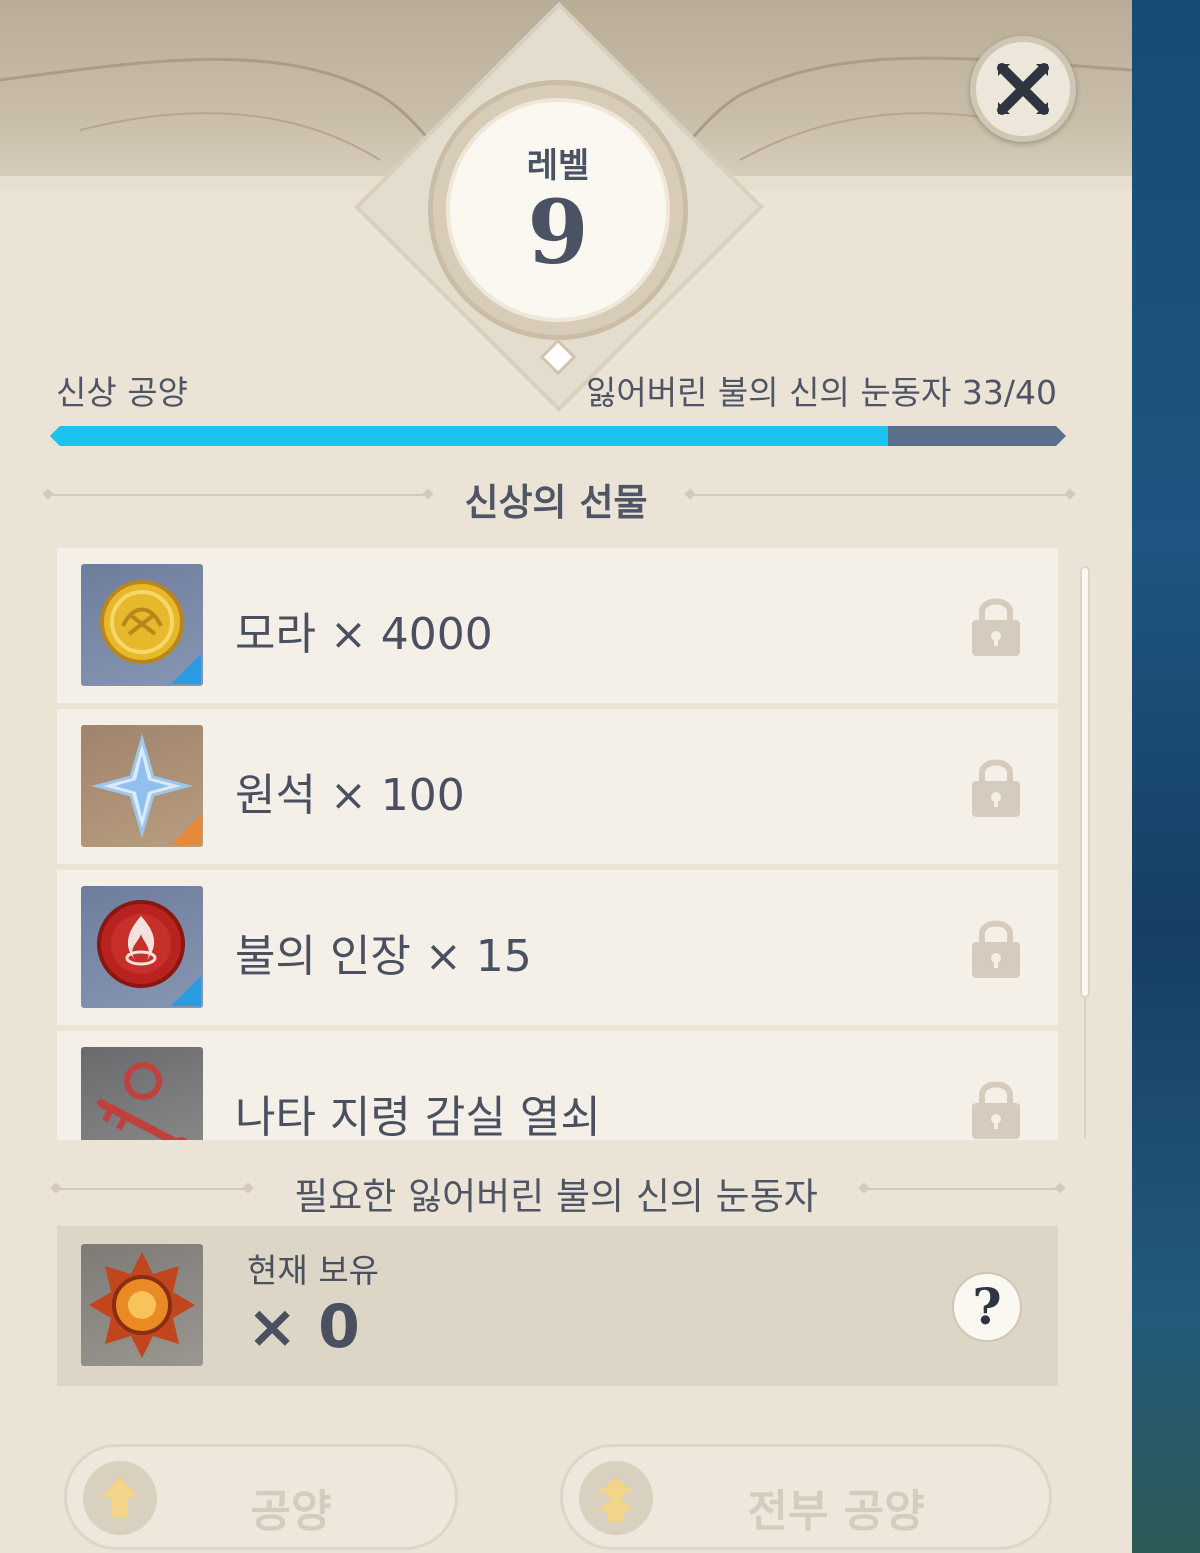 The width and height of the screenshot is (1200, 1553). What do you see at coordinates (558, 232) in the screenshot?
I see `level-value: 9` at bounding box center [558, 232].